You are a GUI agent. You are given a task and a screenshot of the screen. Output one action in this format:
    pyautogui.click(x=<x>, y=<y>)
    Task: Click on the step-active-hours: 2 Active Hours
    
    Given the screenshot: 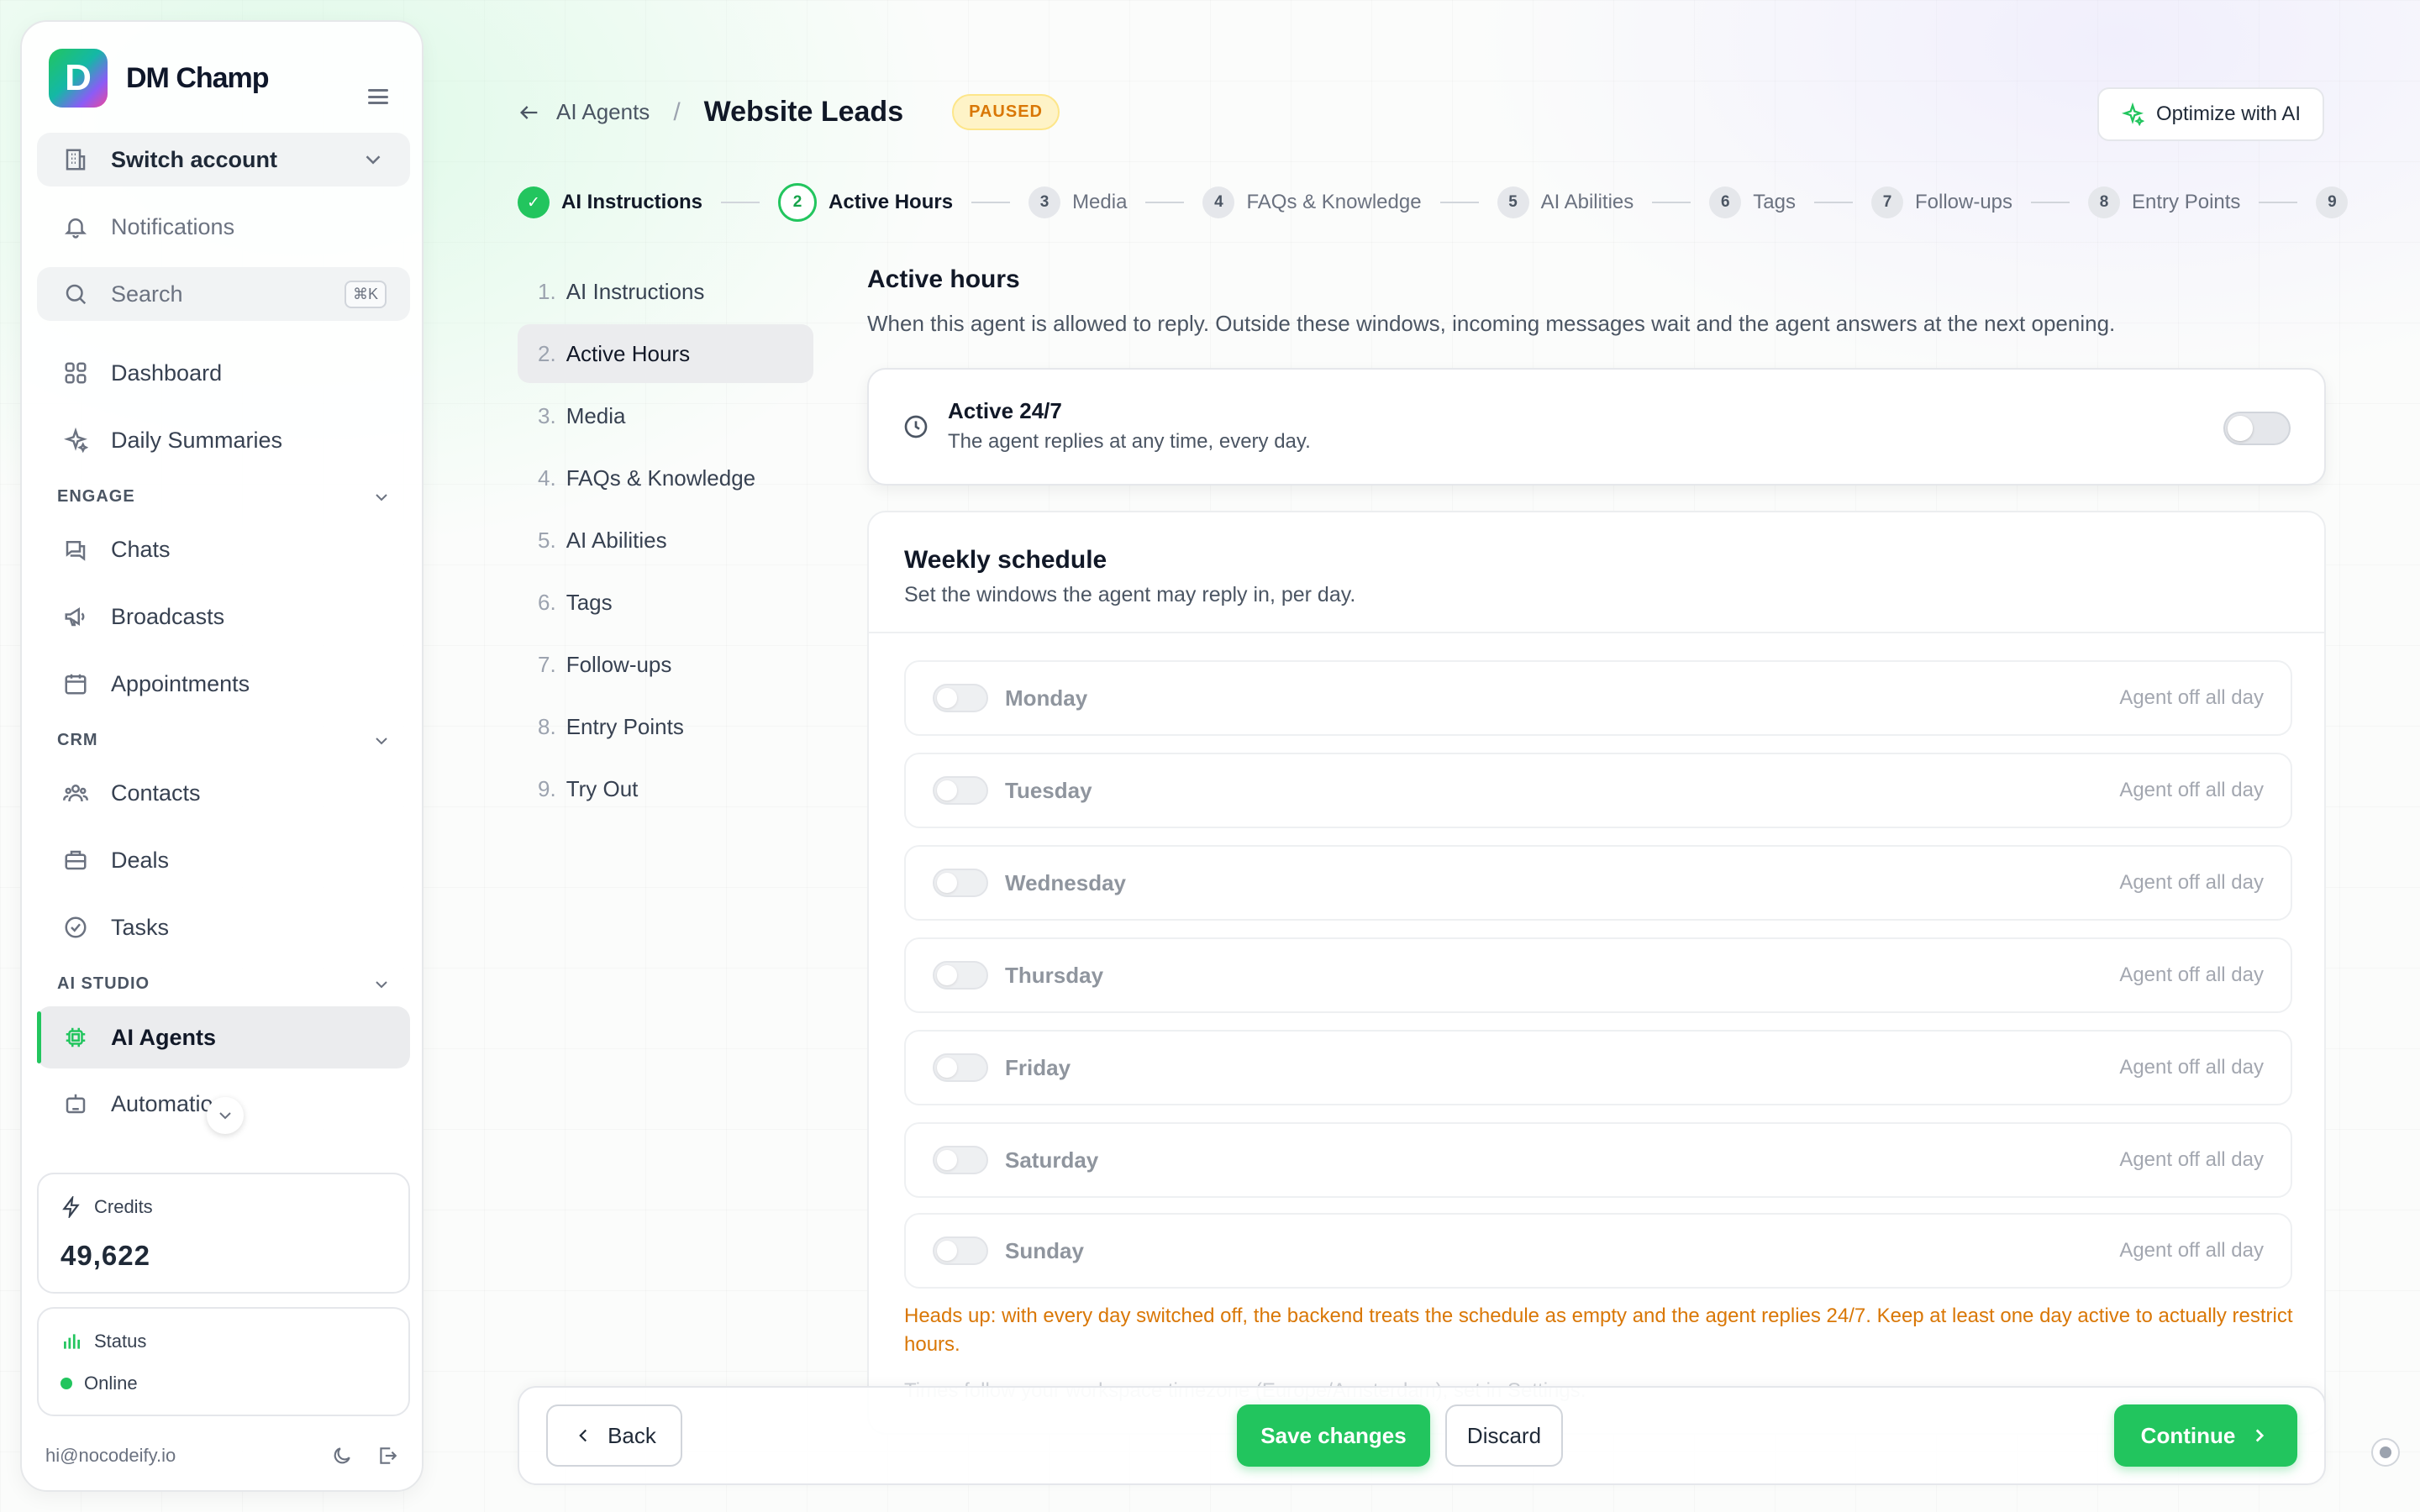 What is the action you would take?
    pyautogui.click(x=866, y=202)
    